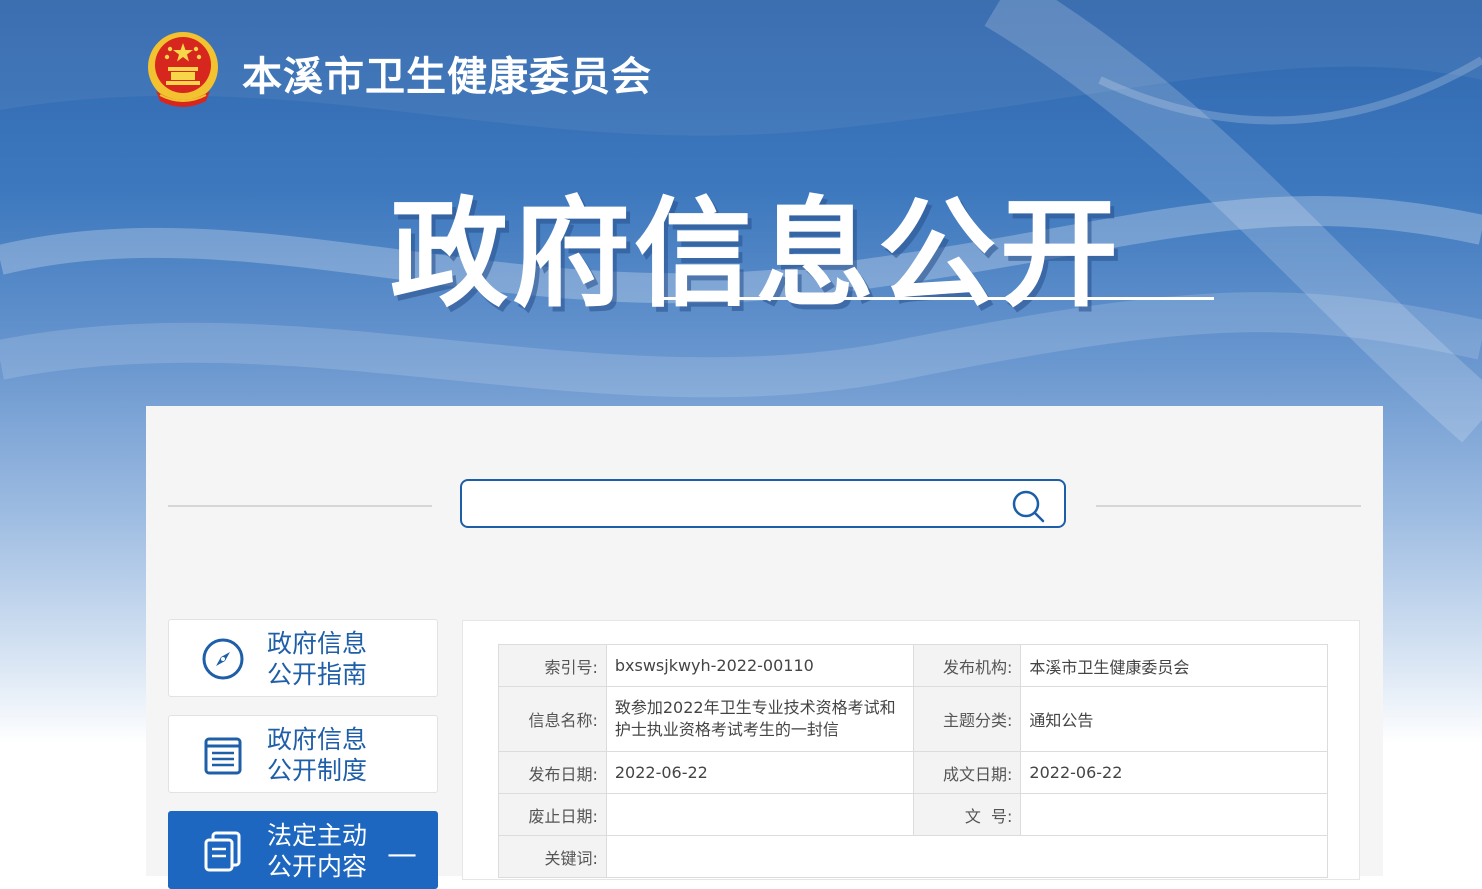  Describe the element at coordinates (327, 851) in the screenshot. I see `sidebar-item-label: 法定主动 公开内容` at that location.